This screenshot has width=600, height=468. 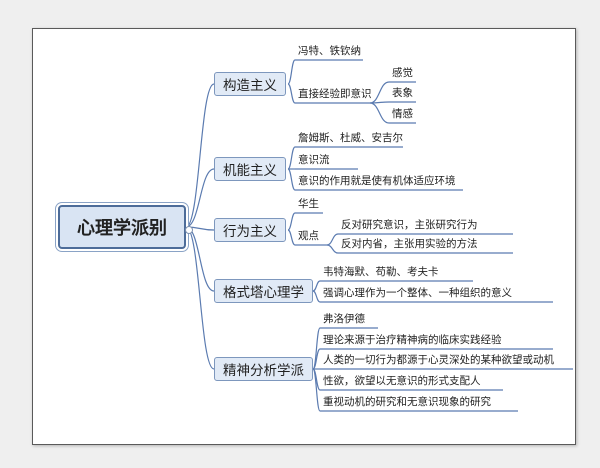 I want to click on root-topic-label: 心理学派别, so click(x=122, y=228).